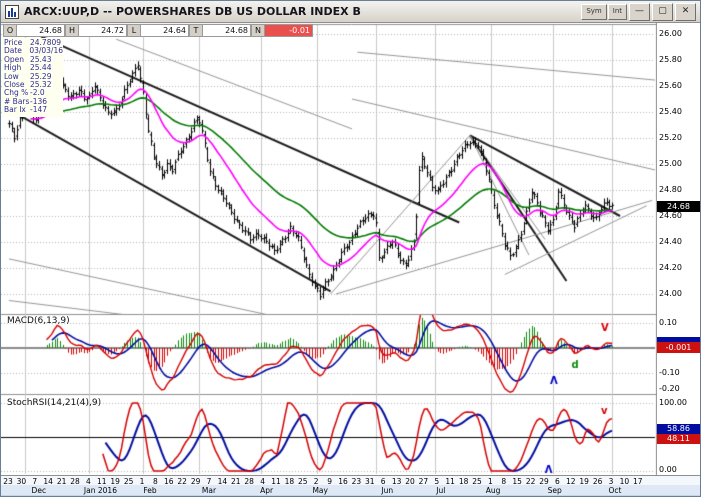 The height and width of the screenshot is (497, 701). What do you see at coordinates (493, 490) in the screenshot?
I see `month-label: Aug` at bounding box center [493, 490].